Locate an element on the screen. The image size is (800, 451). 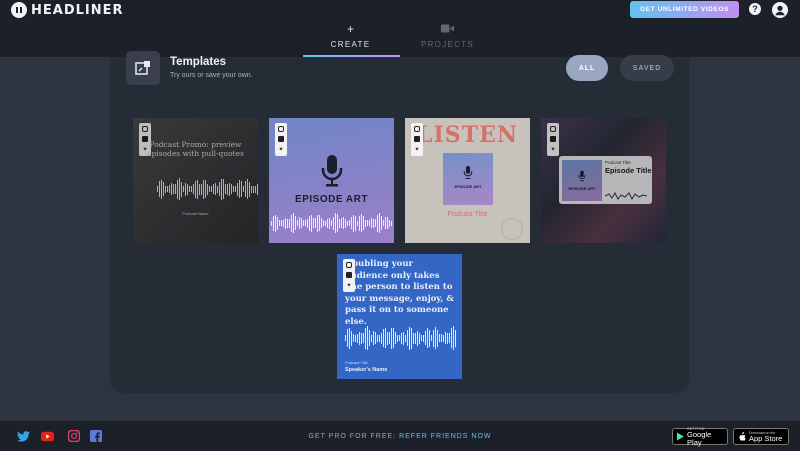
google-play-badge: GET IT ON Google Play is located at coordinates (700, 436).